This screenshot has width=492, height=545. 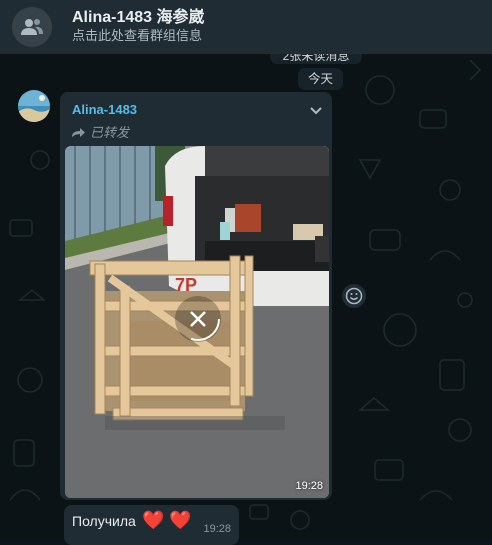 I want to click on message-timestamp: 19:28, so click(x=217, y=529).